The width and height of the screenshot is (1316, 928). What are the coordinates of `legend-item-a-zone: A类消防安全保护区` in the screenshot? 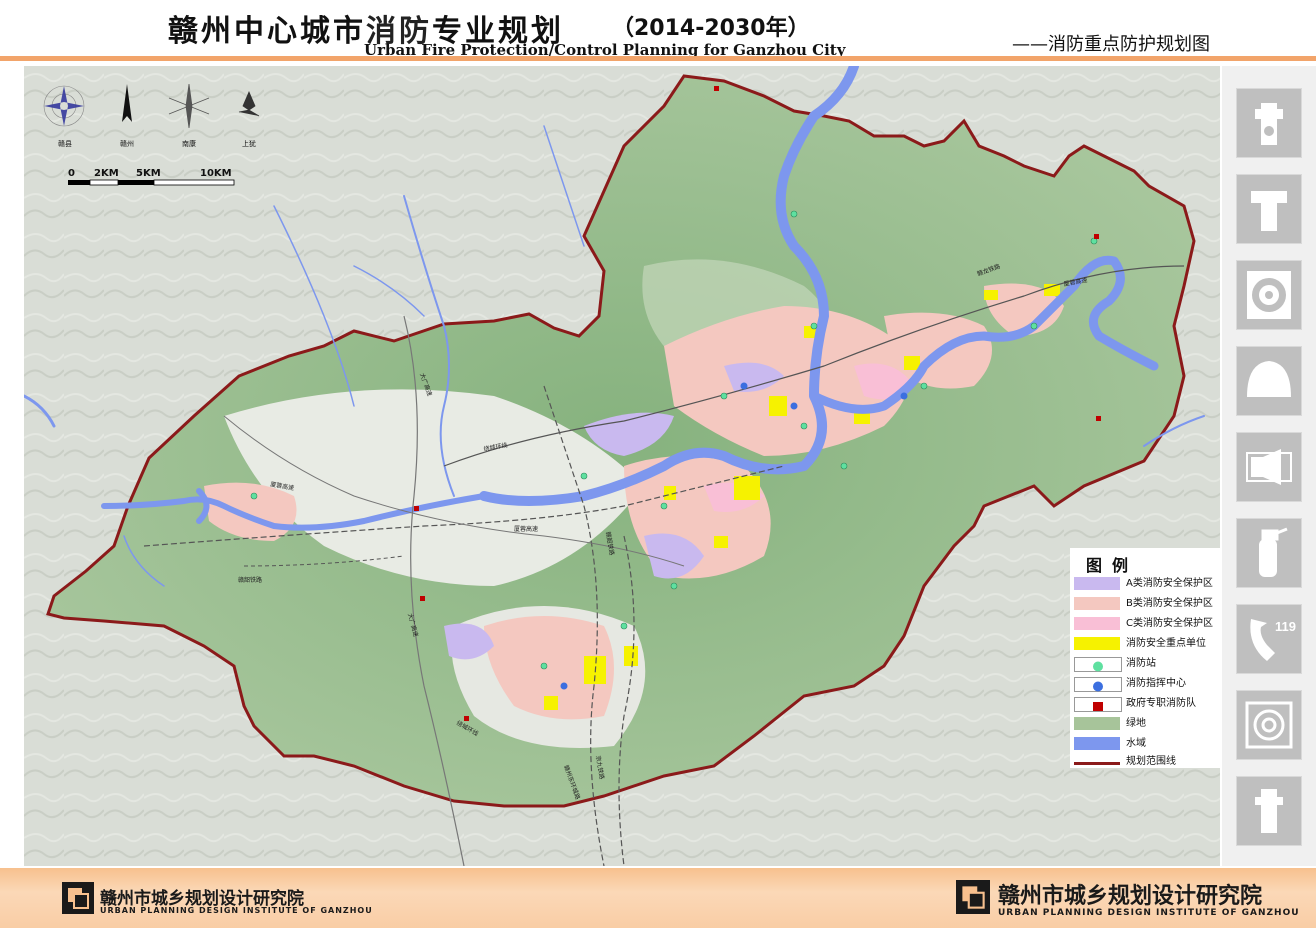 It's located at (1147, 584).